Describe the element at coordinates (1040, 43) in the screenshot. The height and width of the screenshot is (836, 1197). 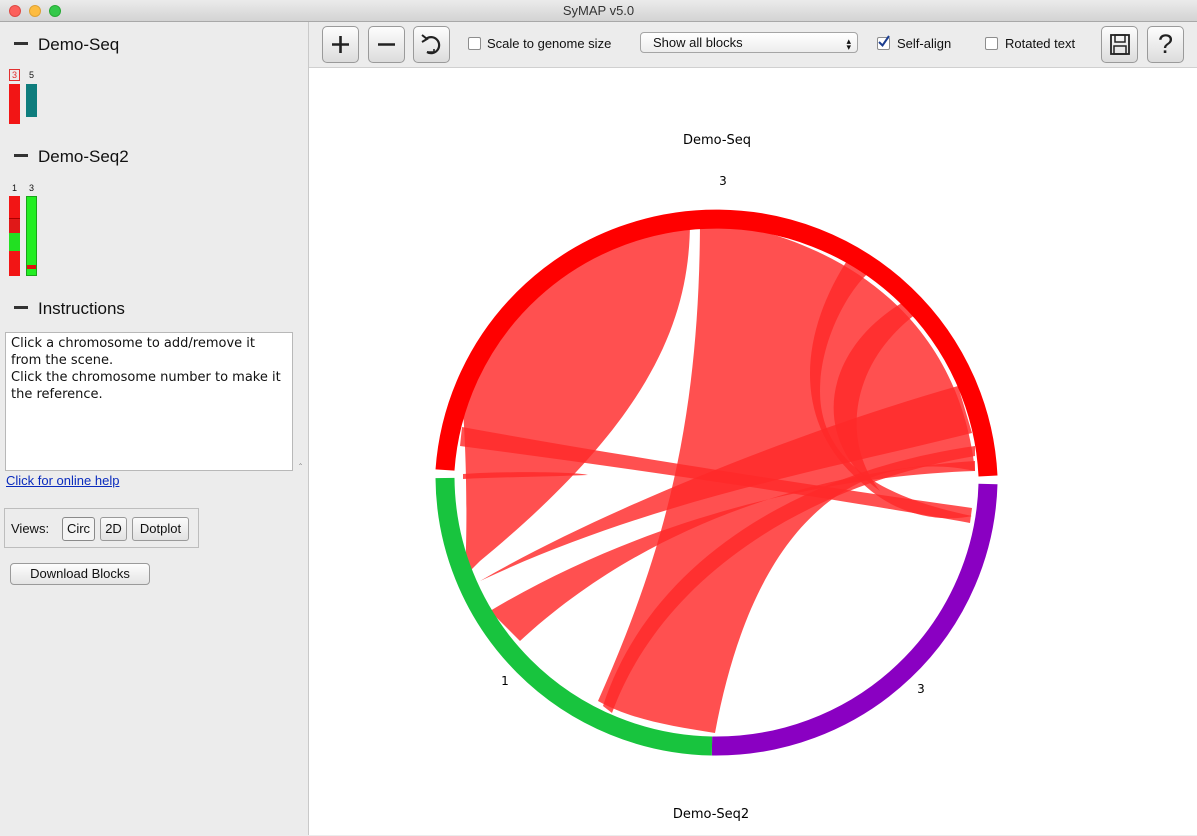
I see `rotated-text-label: Rotated text` at that location.